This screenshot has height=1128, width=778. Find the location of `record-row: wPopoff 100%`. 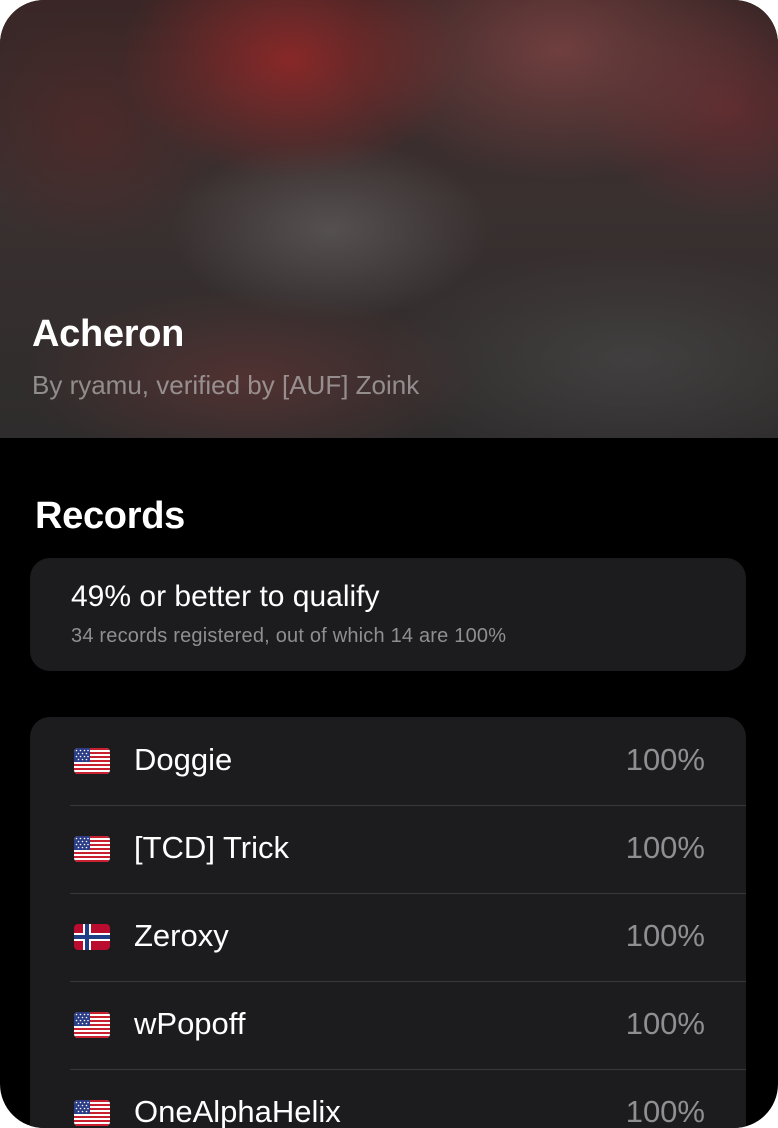

record-row: wPopoff 100% is located at coordinates (388, 1025).